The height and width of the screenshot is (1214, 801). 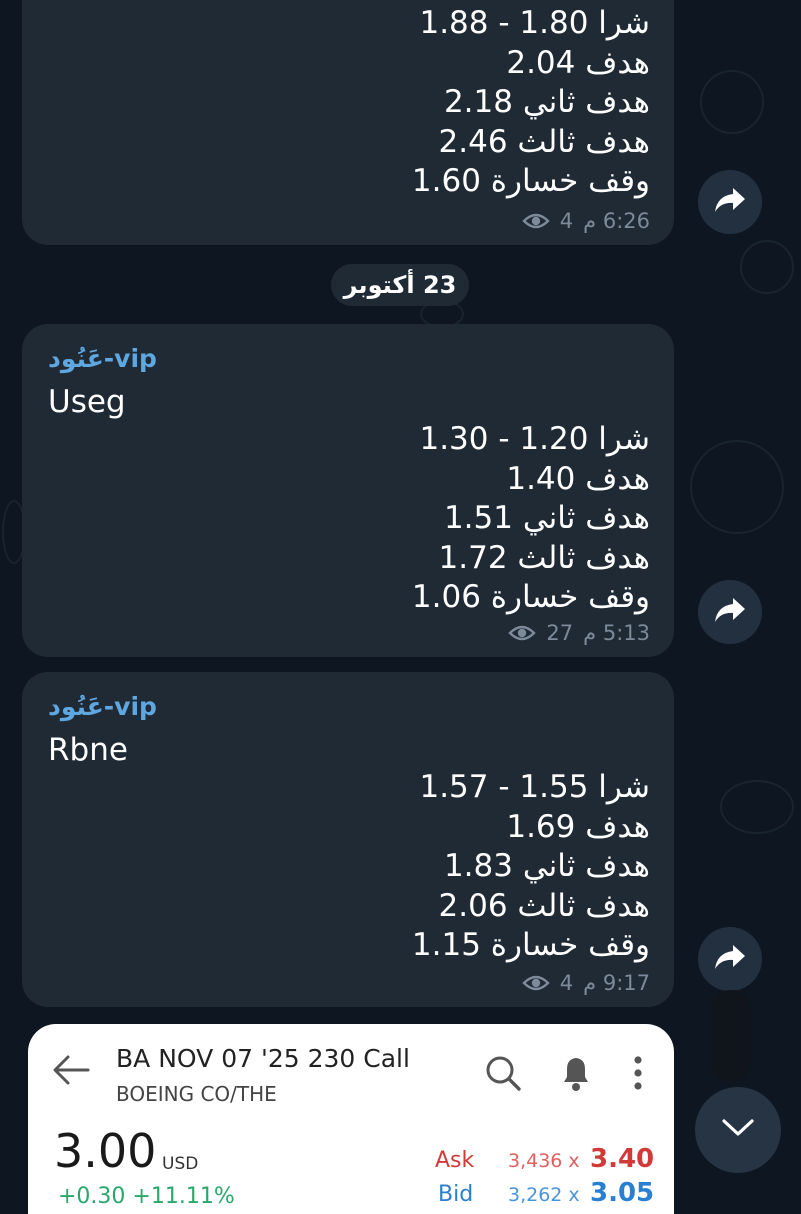 What do you see at coordinates (578, 826) in the screenshot?
I see `message-line: هدف 1.69` at bounding box center [578, 826].